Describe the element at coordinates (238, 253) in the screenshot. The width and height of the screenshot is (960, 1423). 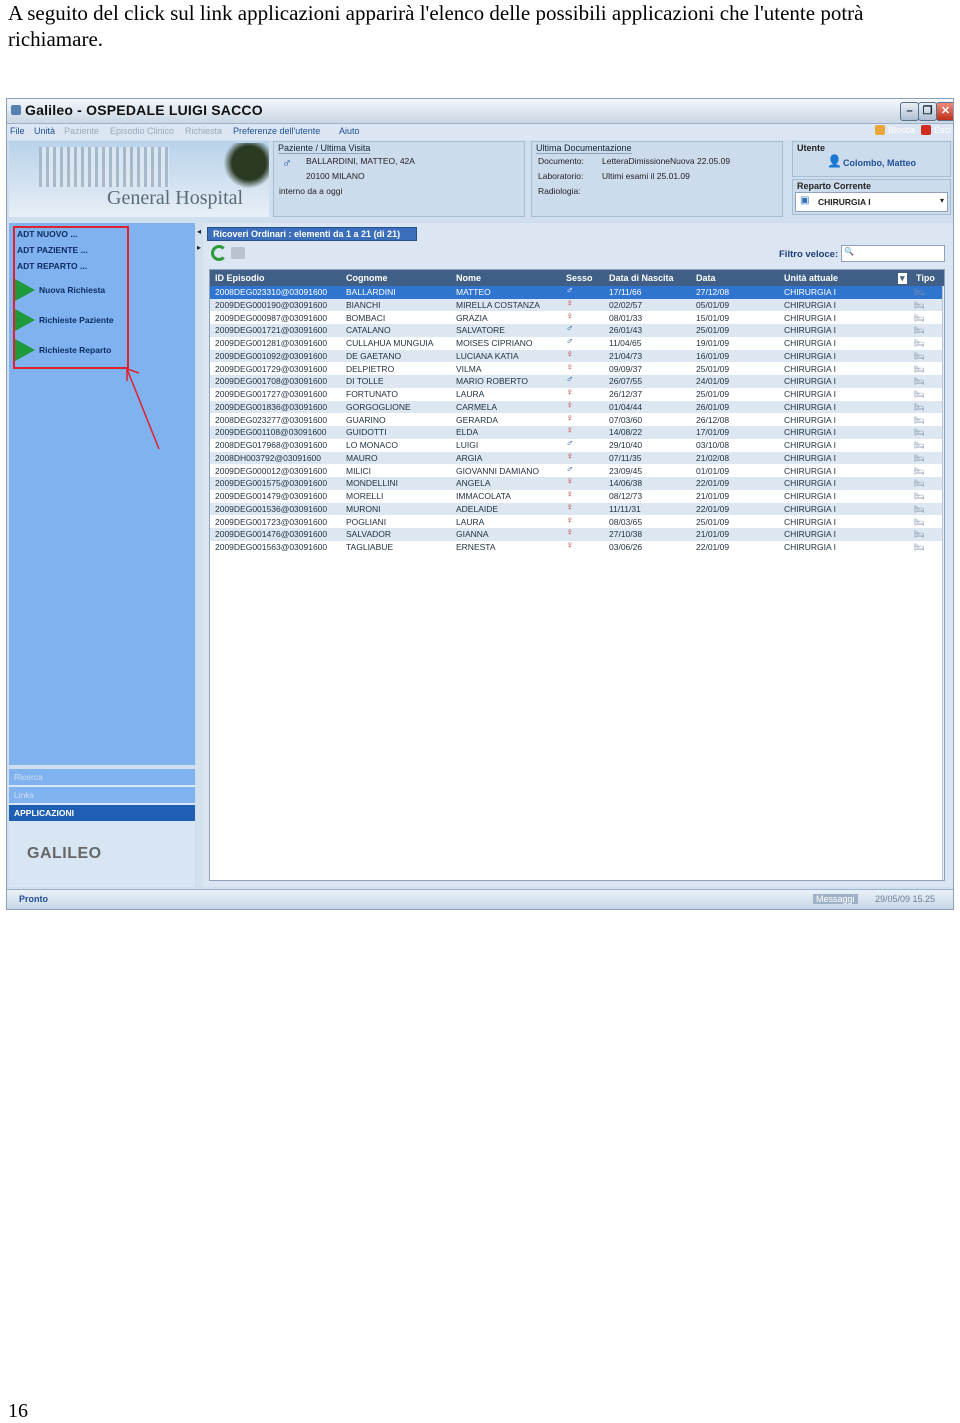
I see `print-icon` at that location.